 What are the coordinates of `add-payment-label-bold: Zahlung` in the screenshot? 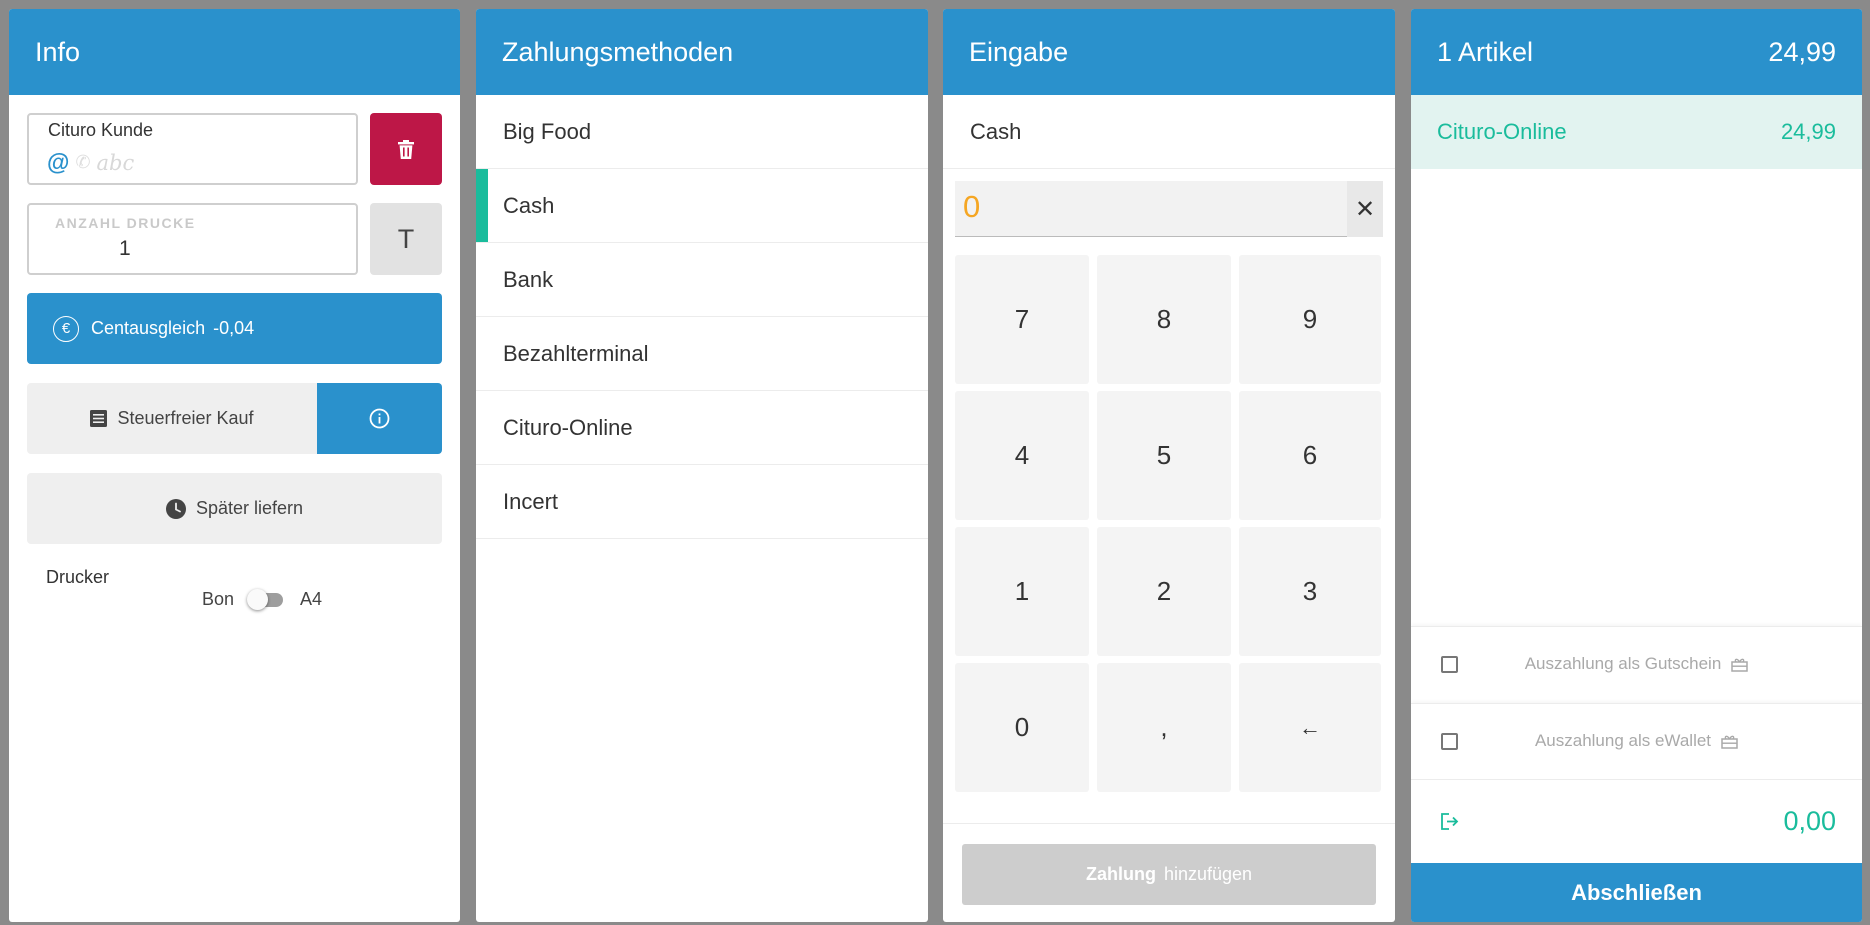 It's located at (1120, 874).